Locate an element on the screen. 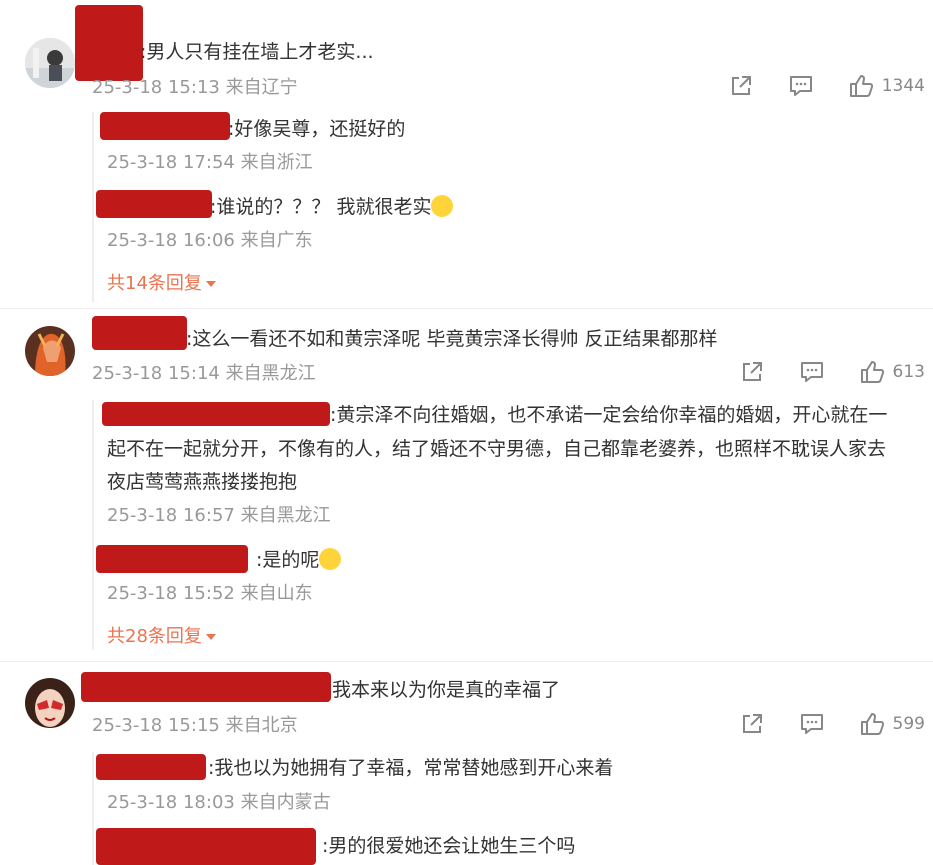  reply-text: :谁说的？？？ 我就很老实 is located at coordinates (332, 207).